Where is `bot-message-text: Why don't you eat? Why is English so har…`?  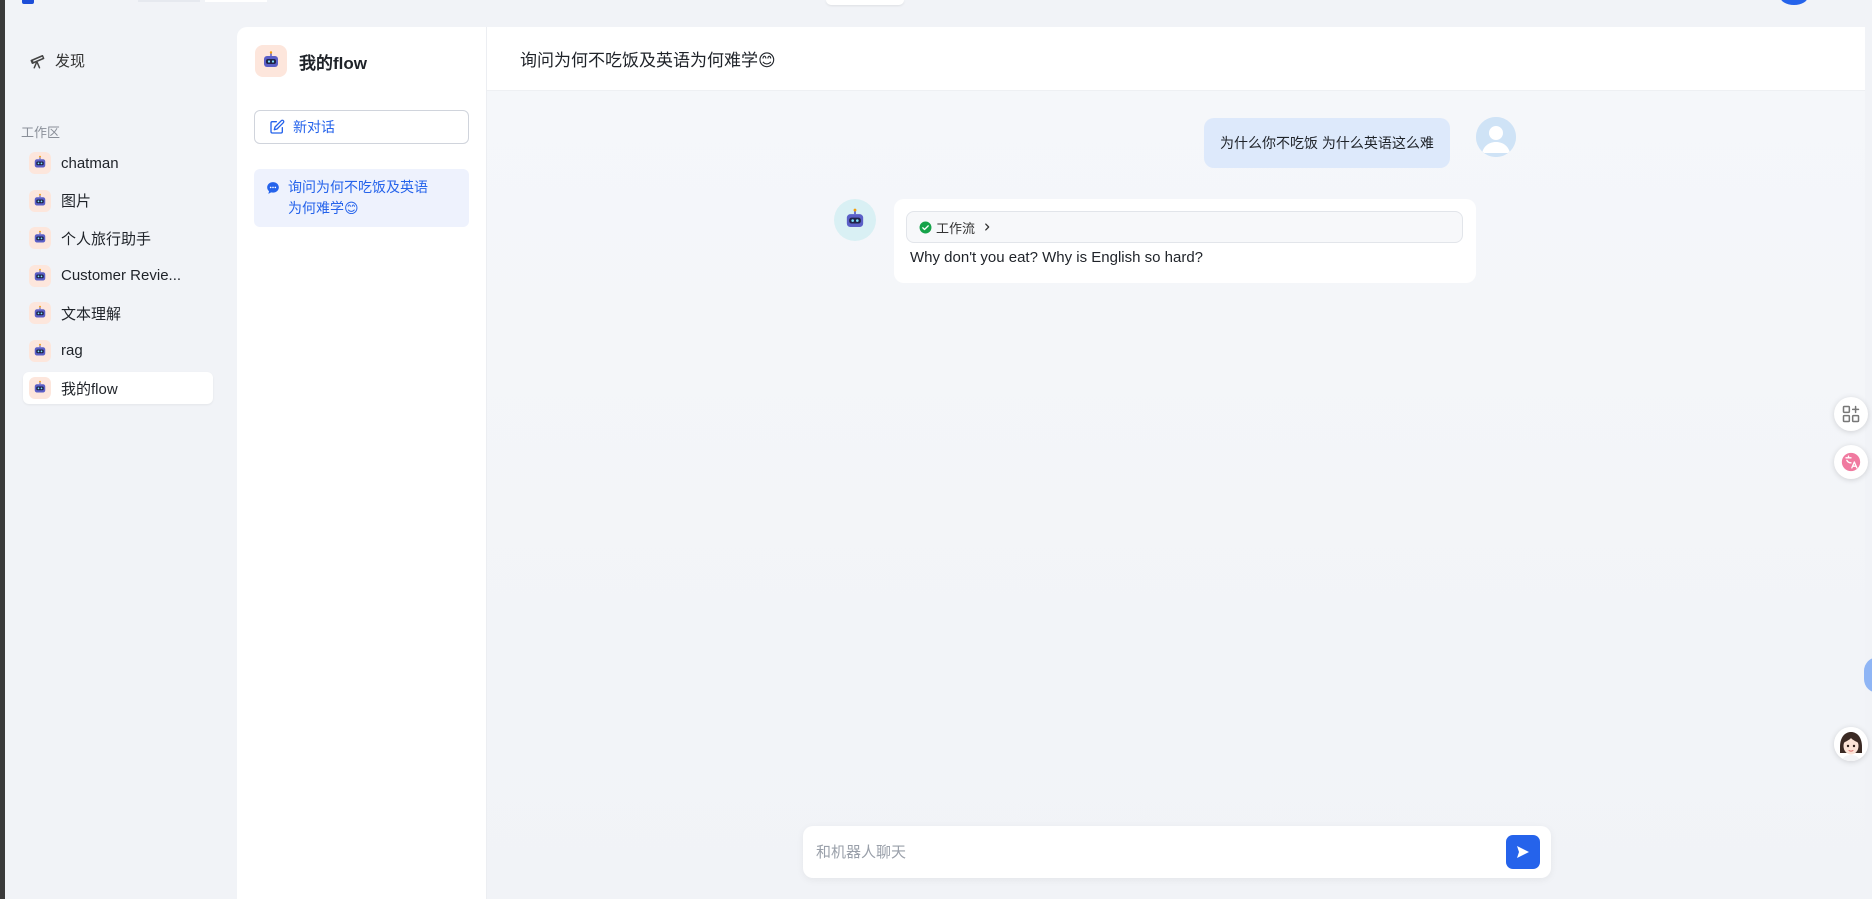
bot-message-text: Why don't you eat? Why is English so har… is located at coordinates (1057, 257).